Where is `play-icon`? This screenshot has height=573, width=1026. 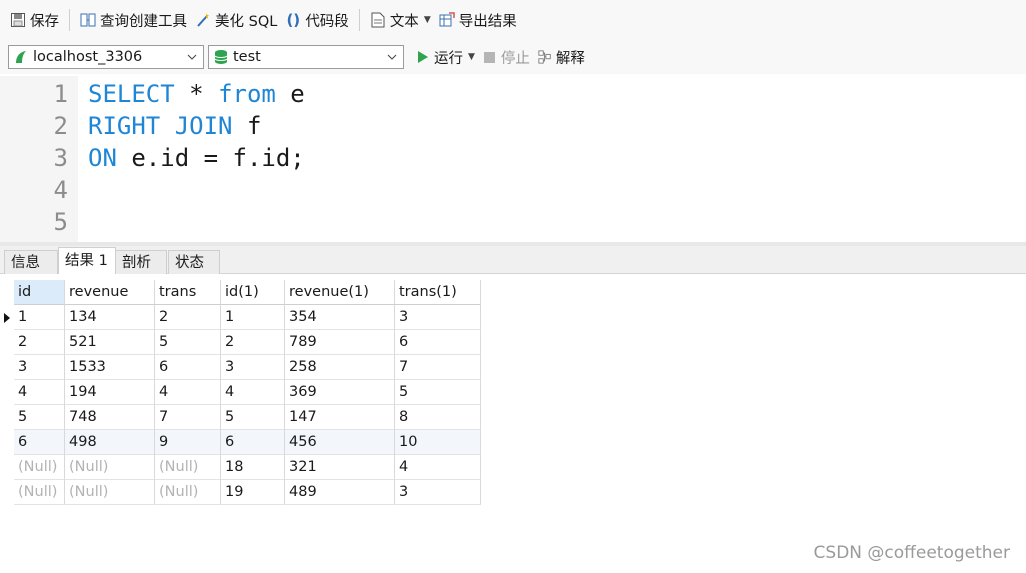
play-icon is located at coordinates (423, 57).